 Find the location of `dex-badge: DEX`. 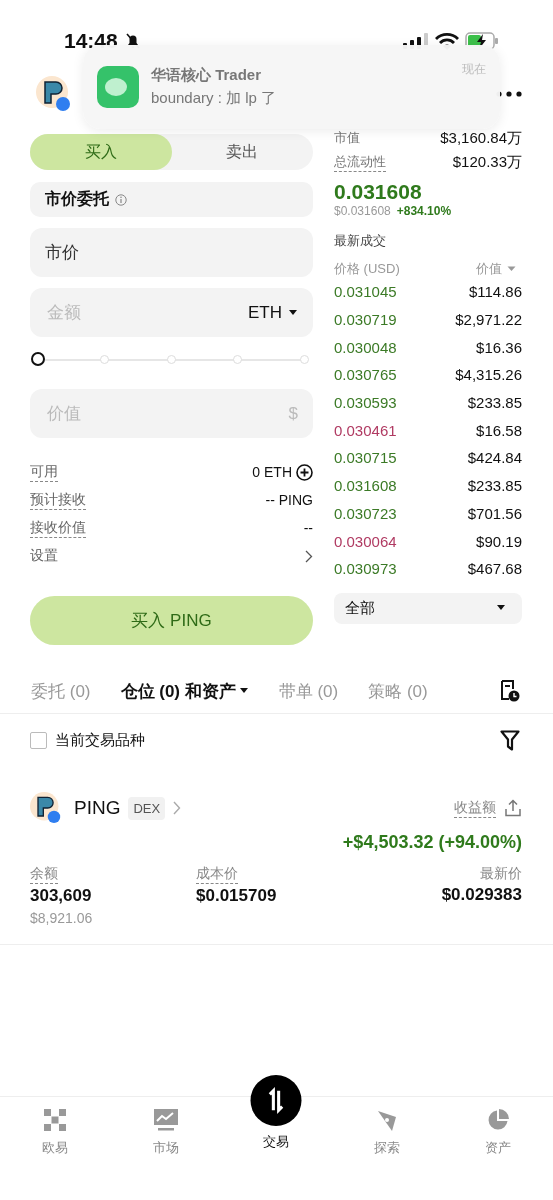

dex-badge: DEX is located at coordinates (147, 808).